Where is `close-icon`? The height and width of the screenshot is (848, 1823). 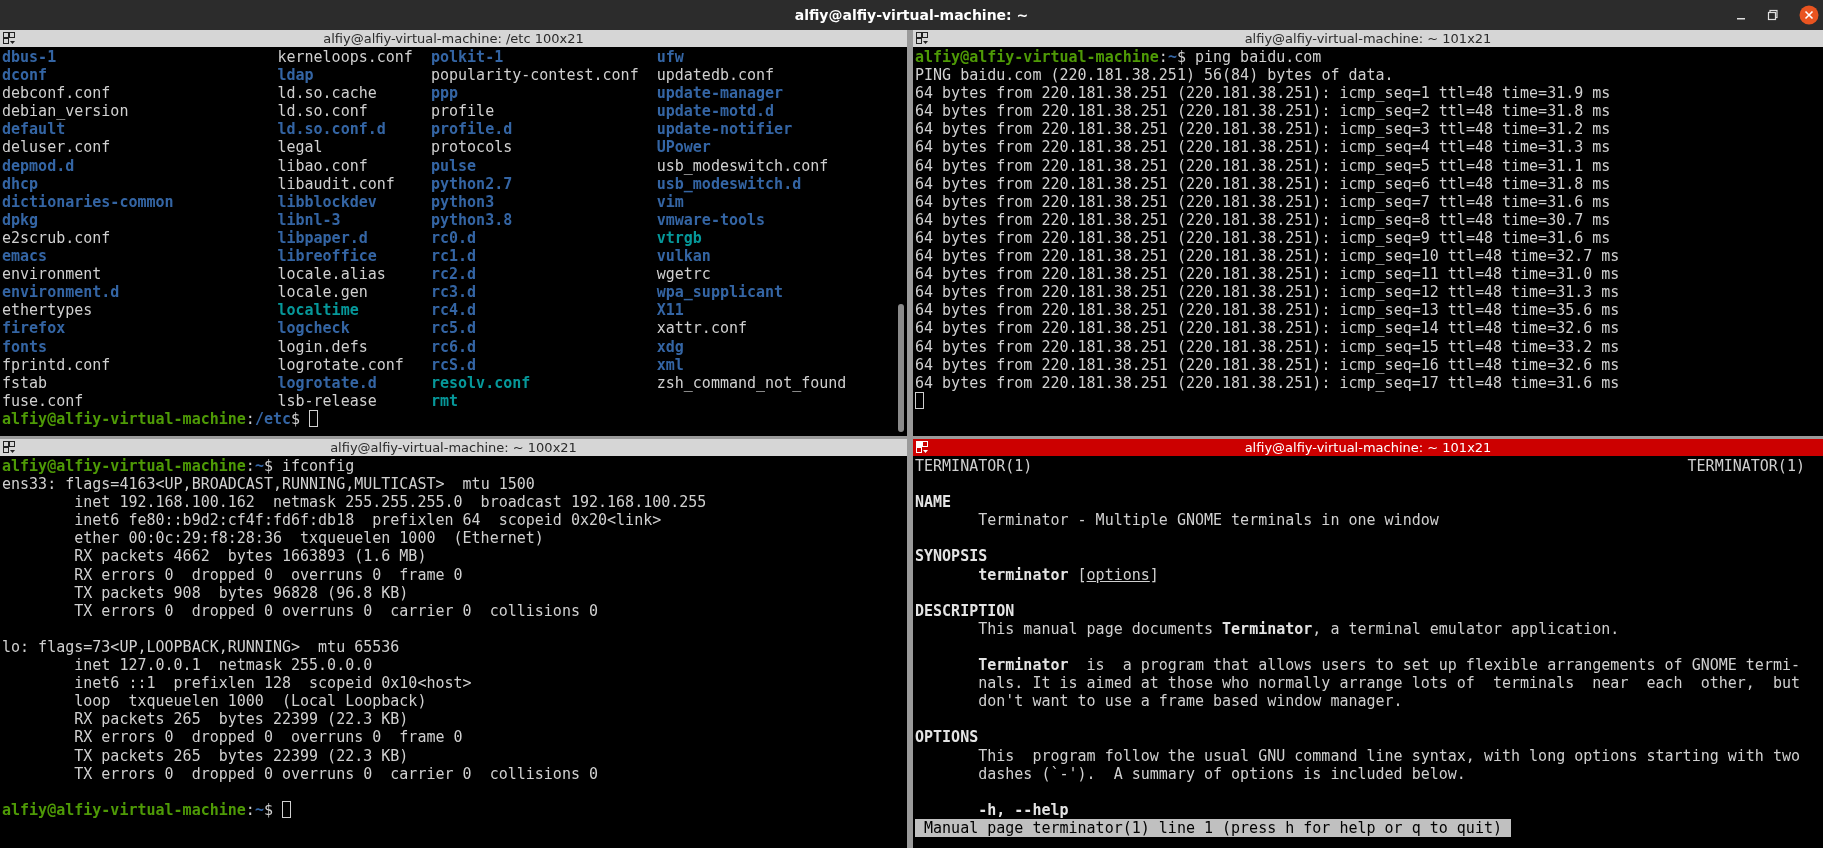 close-icon is located at coordinates (1809, 15).